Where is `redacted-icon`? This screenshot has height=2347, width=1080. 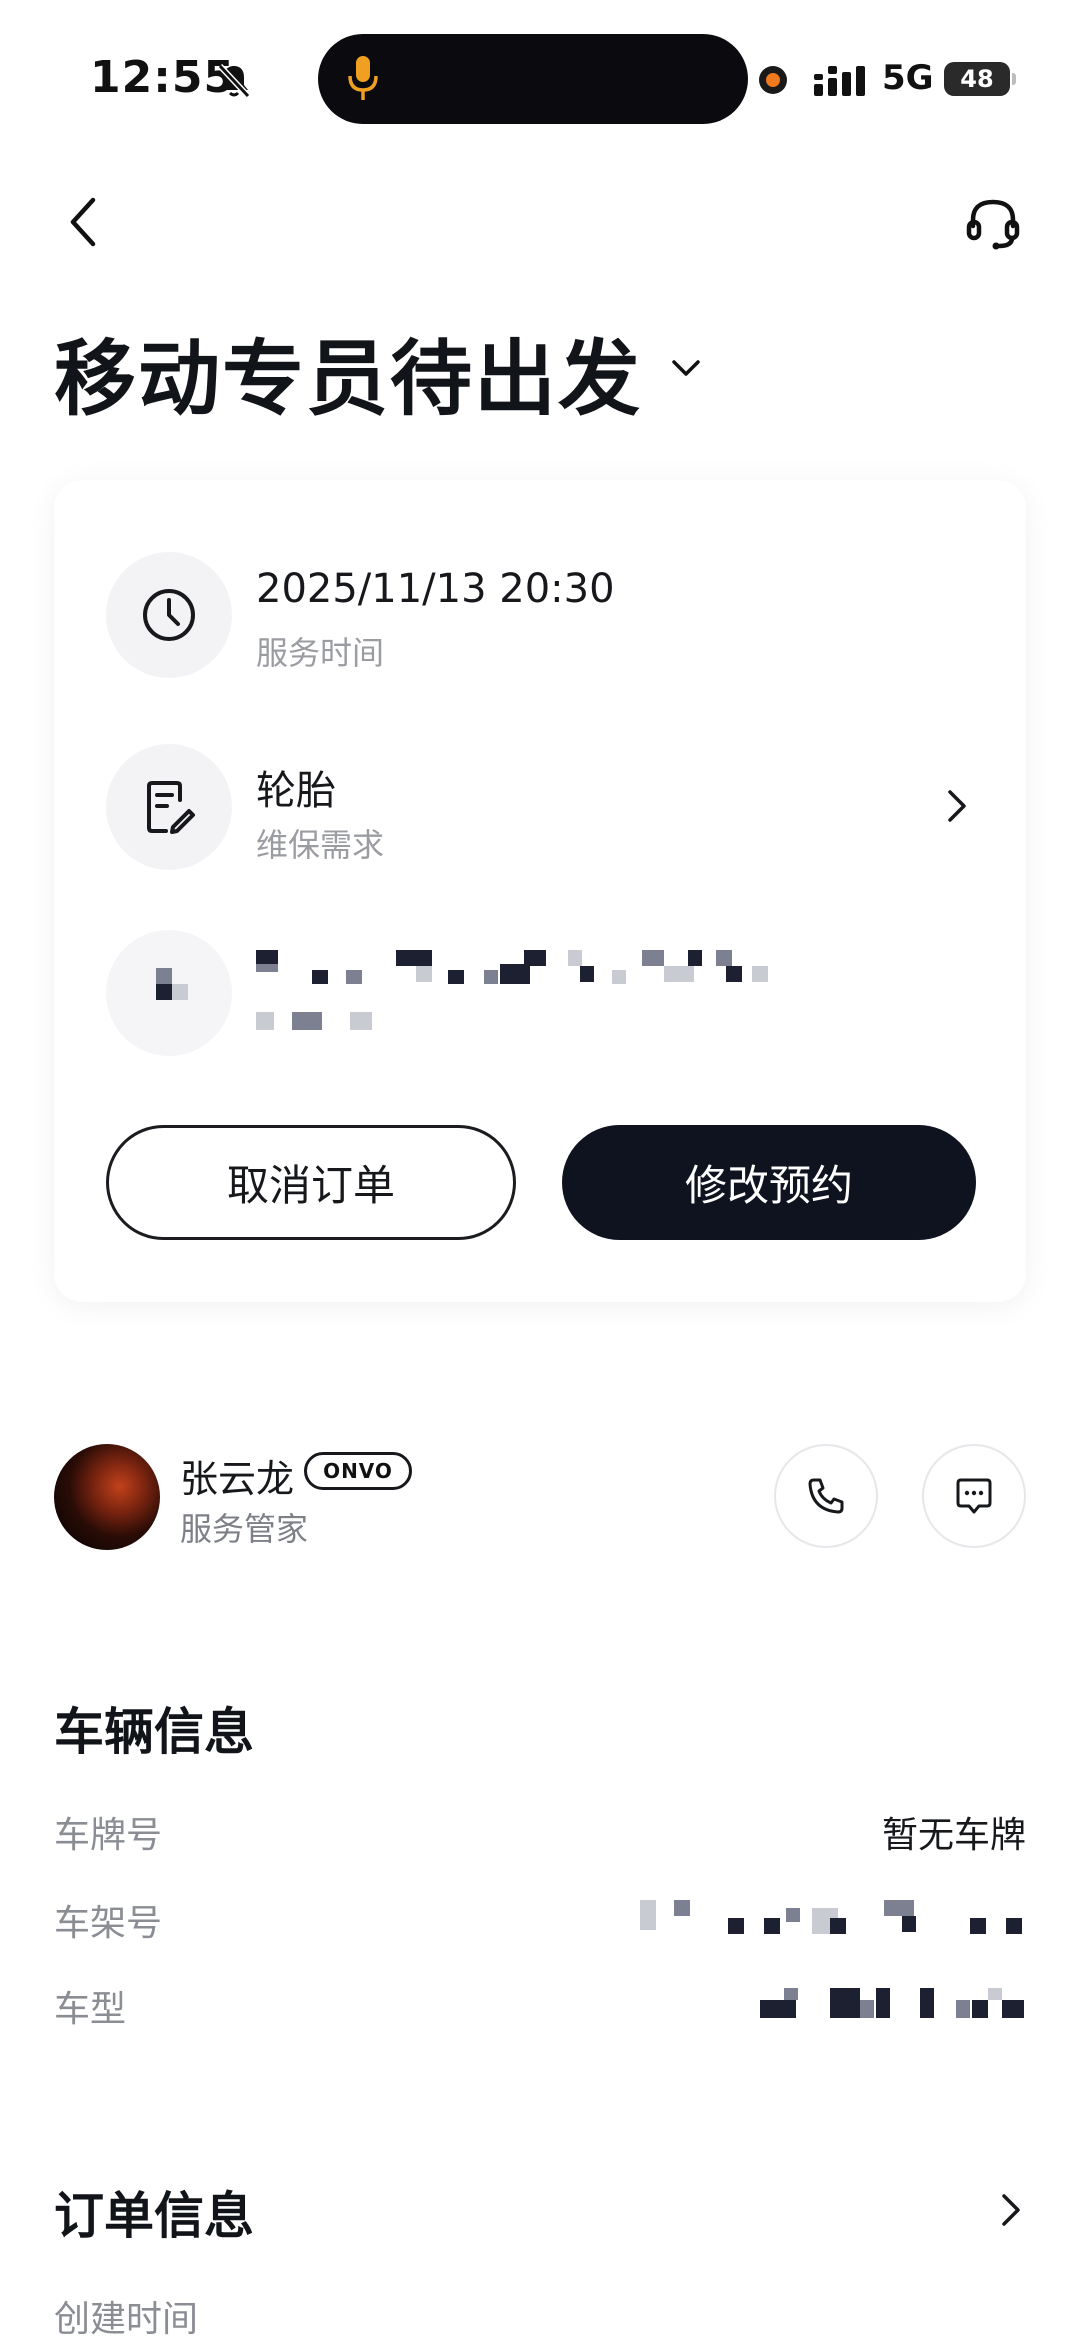 redacted-icon is located at coordinates (169, 993).